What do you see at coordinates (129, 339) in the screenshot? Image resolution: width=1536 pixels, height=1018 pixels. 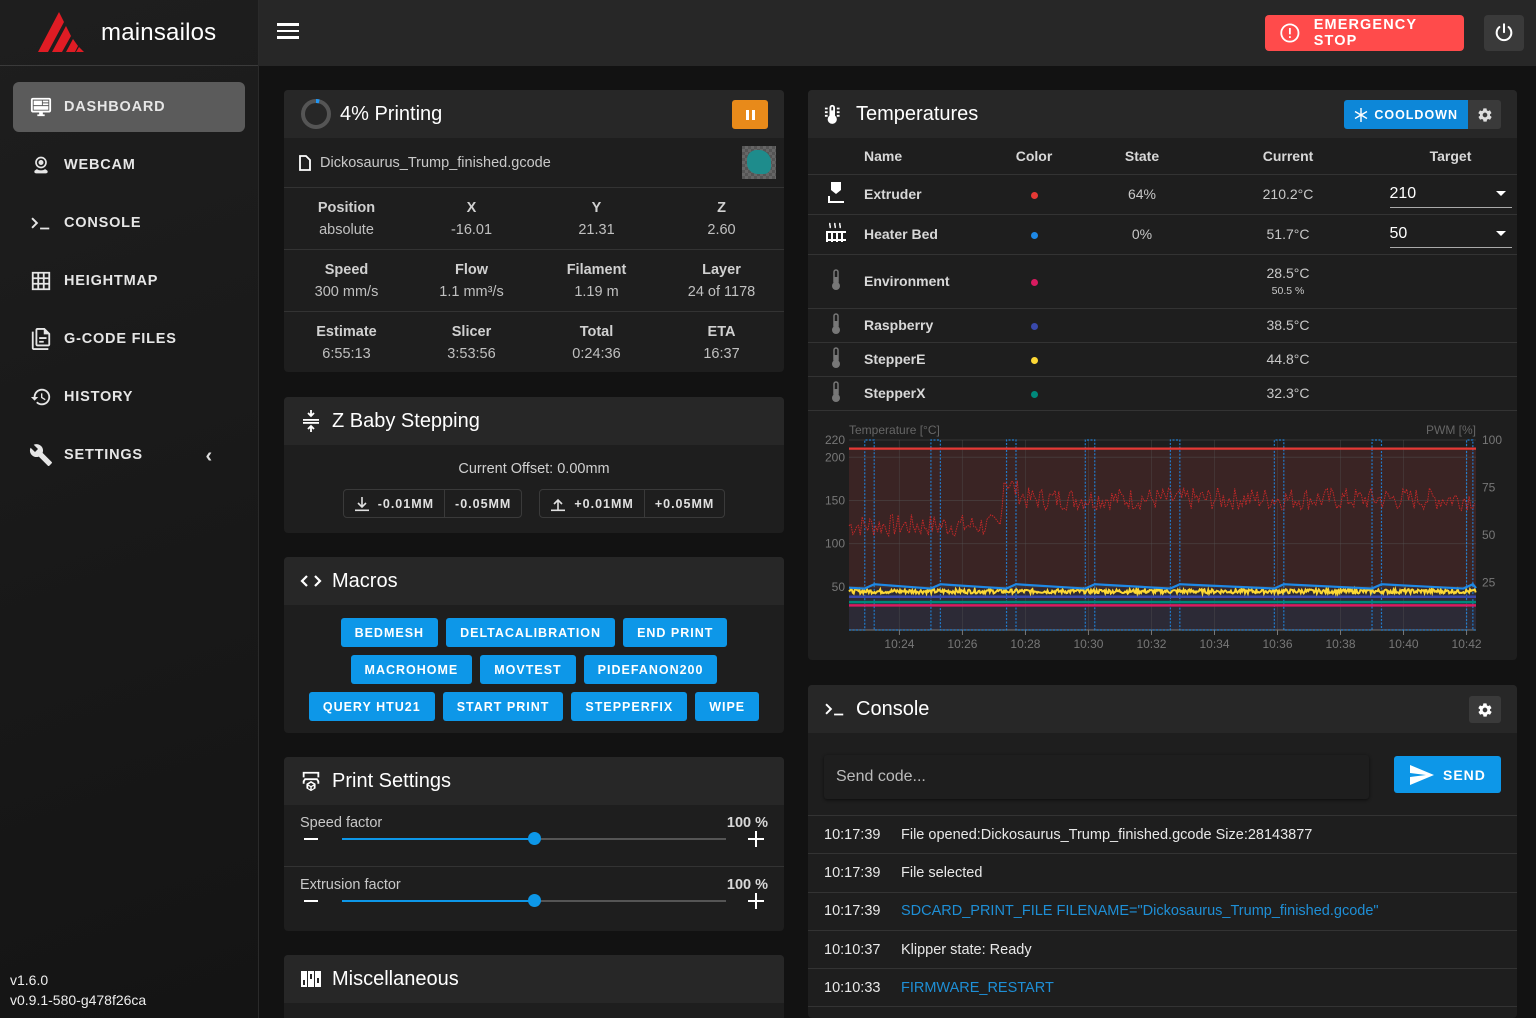 I see `sidebar-item-gcode-files: G-CODE FILES` at bounding box center [129, 339].